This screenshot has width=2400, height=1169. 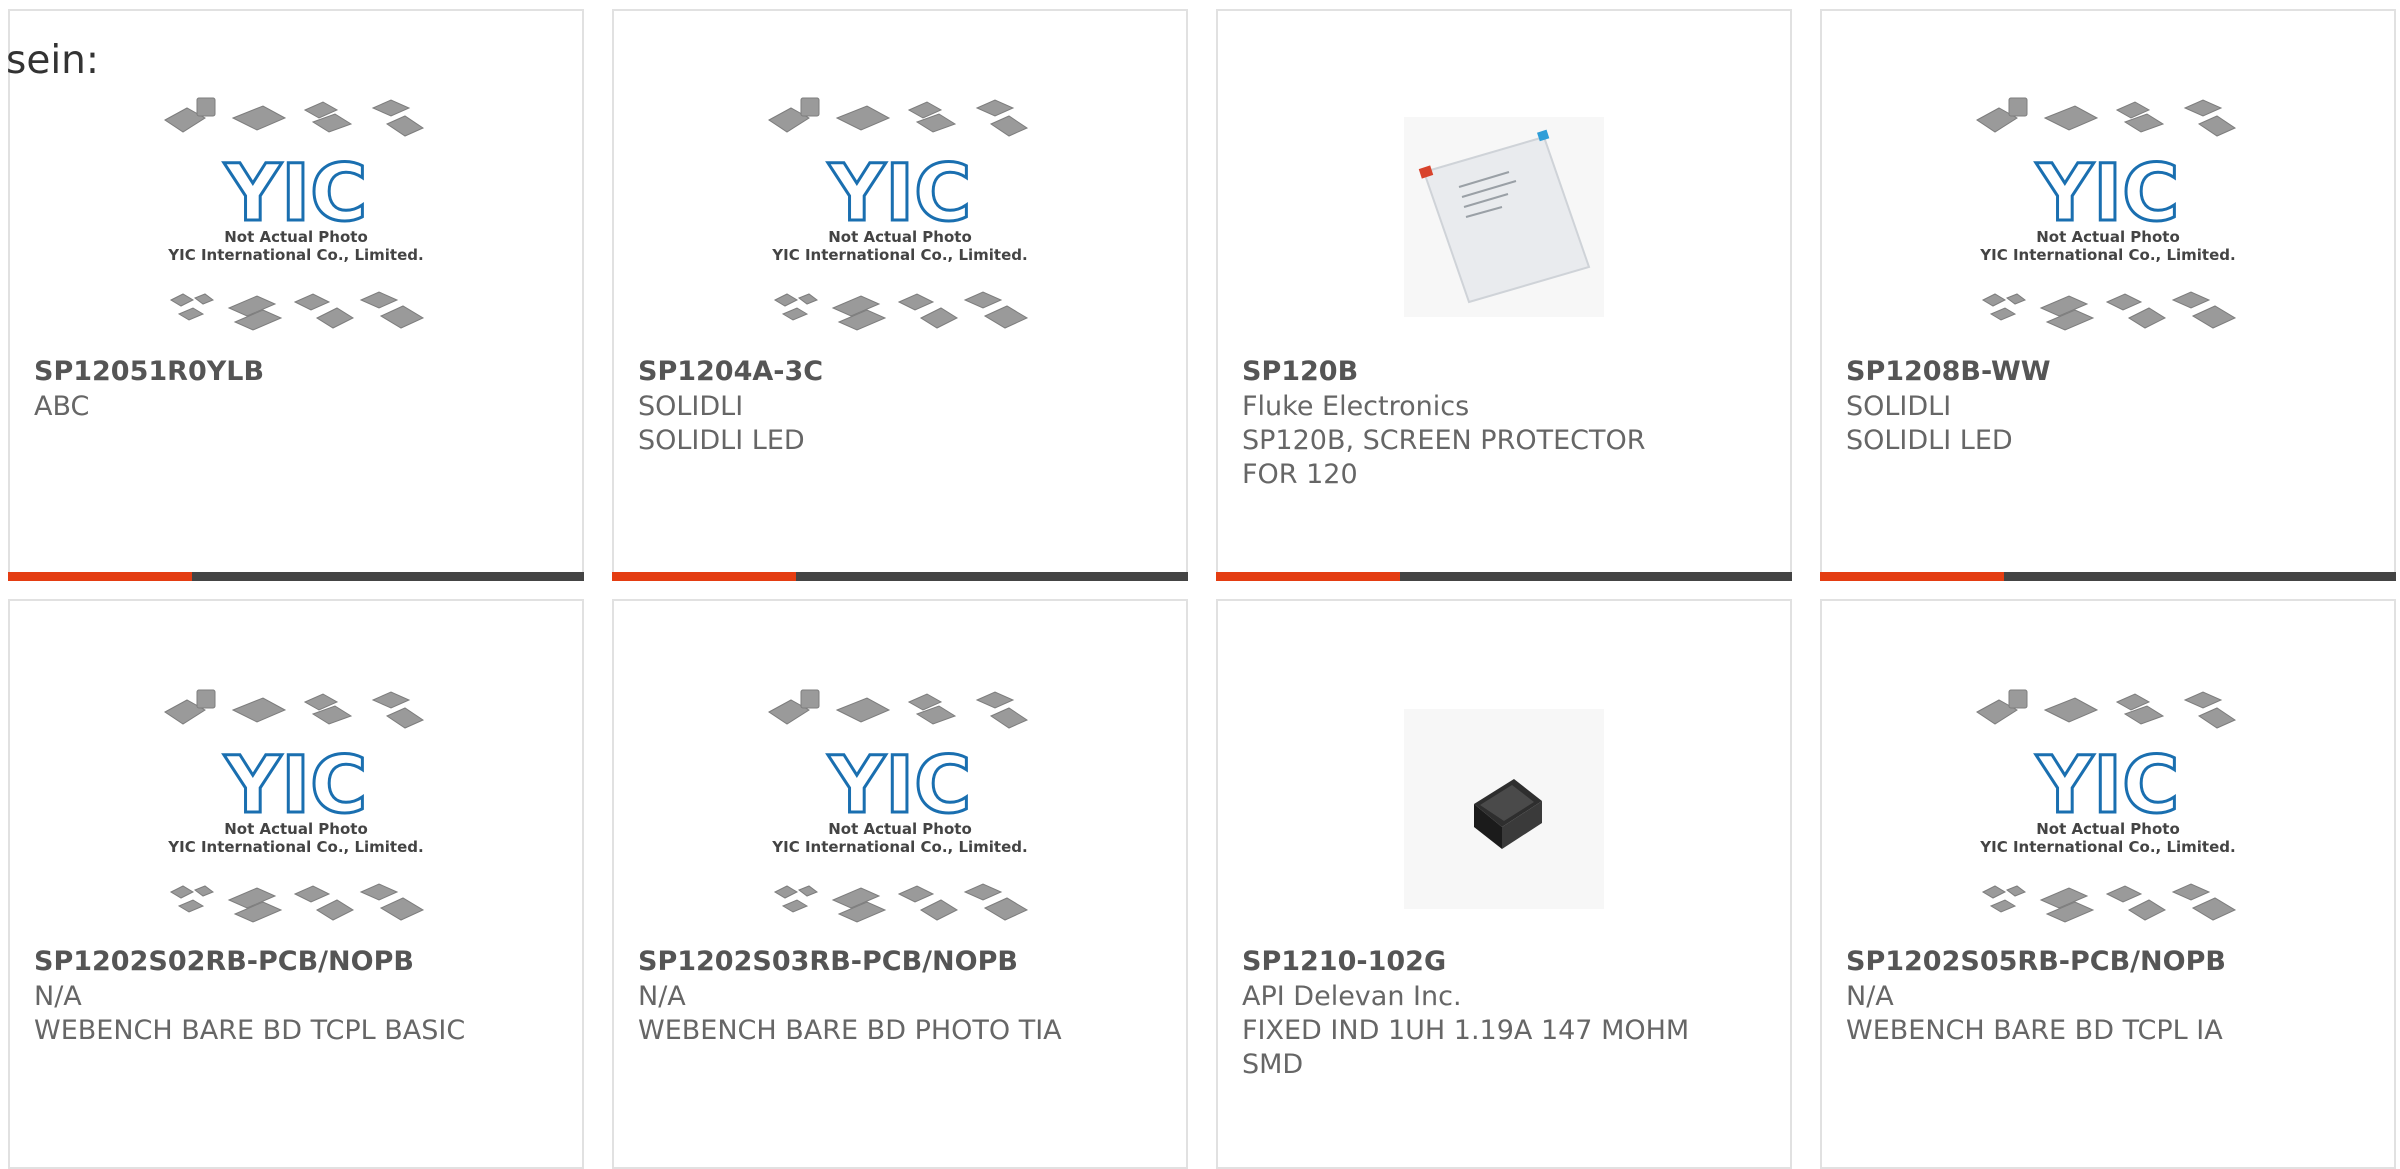 I want to click on part-number-link: SP1204A-3C, so click(x=730, y=371).